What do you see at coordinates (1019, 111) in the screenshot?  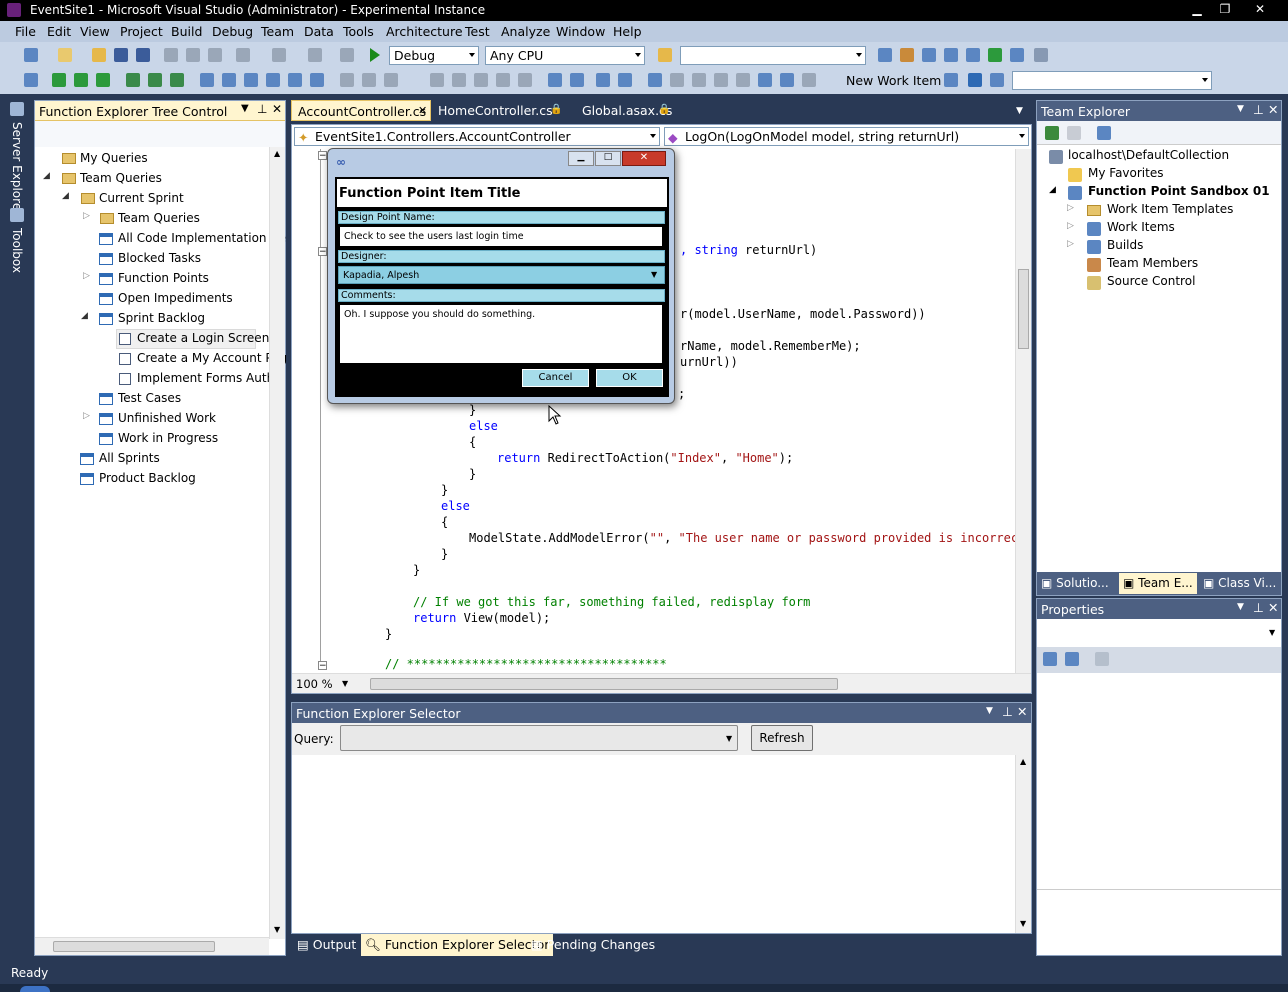 I see `tab-list-dropdown-icon: ▼` at bounding box center [1019, 111].